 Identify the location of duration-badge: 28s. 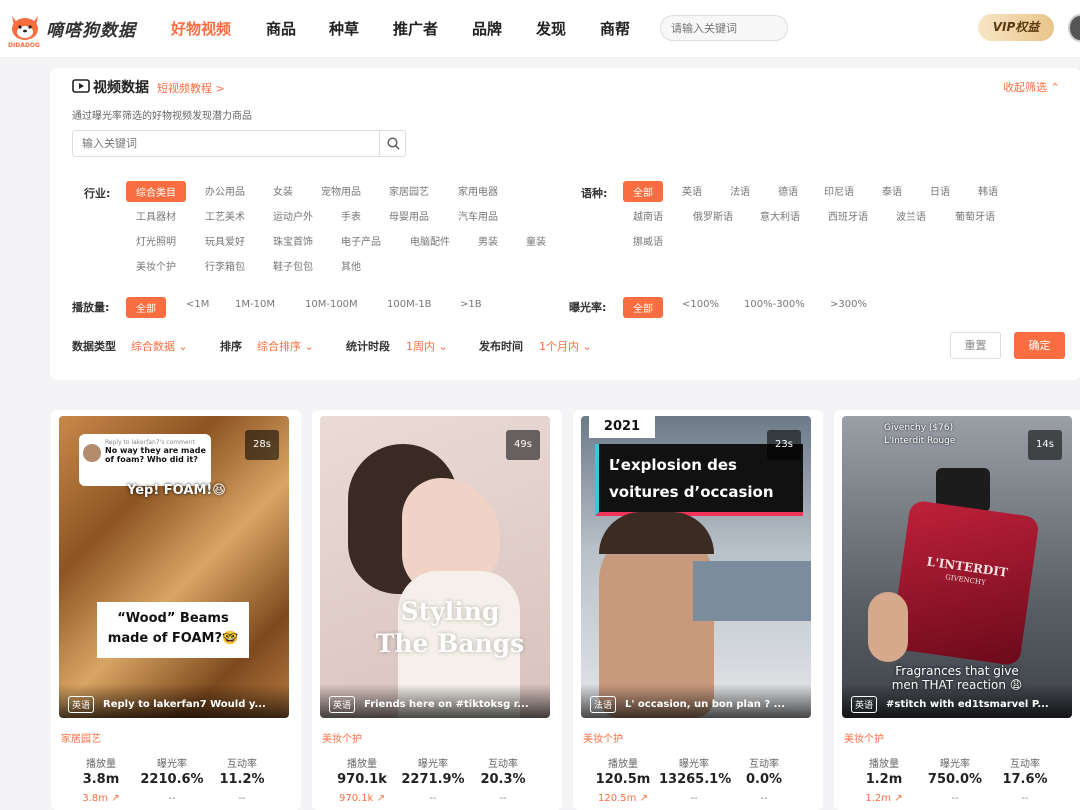
(262, 445).